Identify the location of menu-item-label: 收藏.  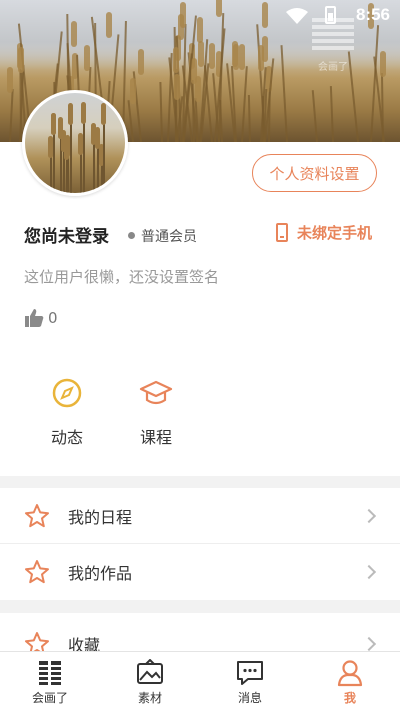
(84, 643).